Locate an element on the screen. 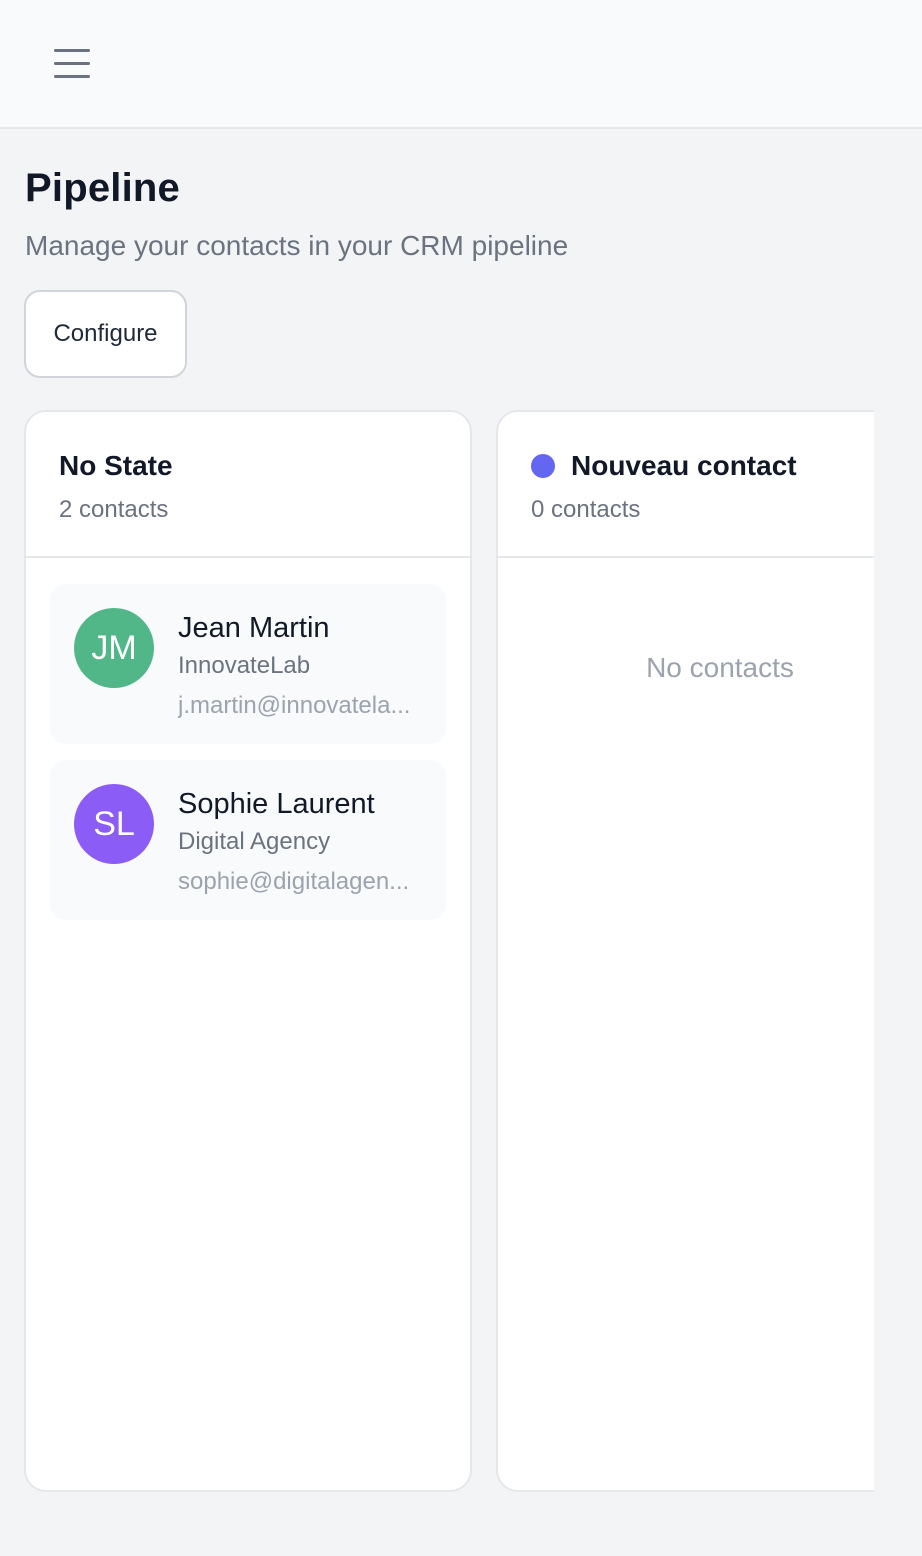 The height and width of the screenshot is (1556, 922). column-contact-count: 0 contacts is located at coordinates (586, 509).